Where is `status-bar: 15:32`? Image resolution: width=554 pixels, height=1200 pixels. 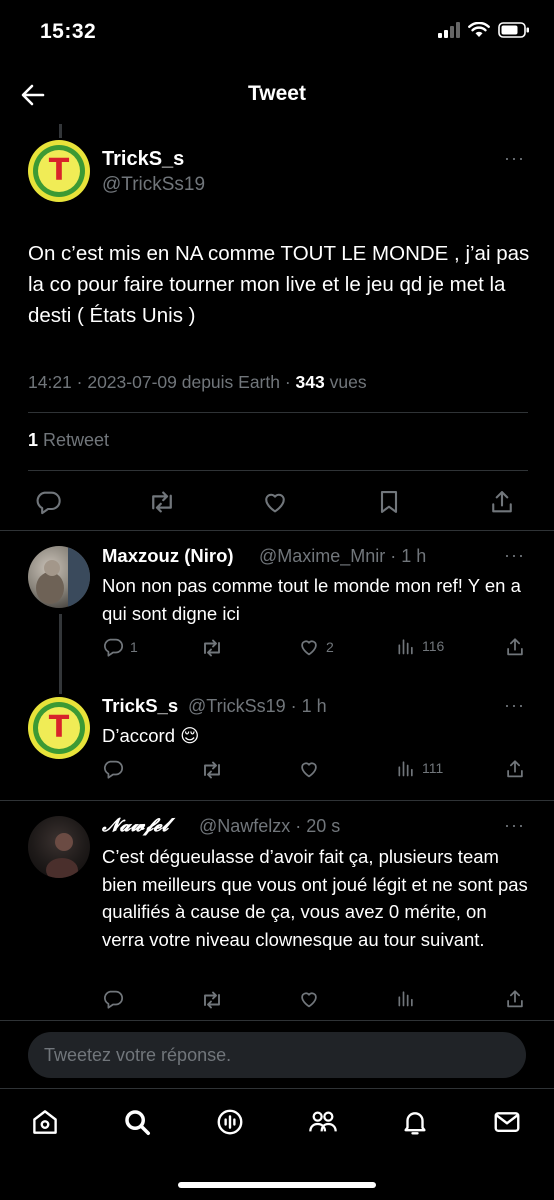 status-bar: 15:32 is located at coordinates (277, 32).